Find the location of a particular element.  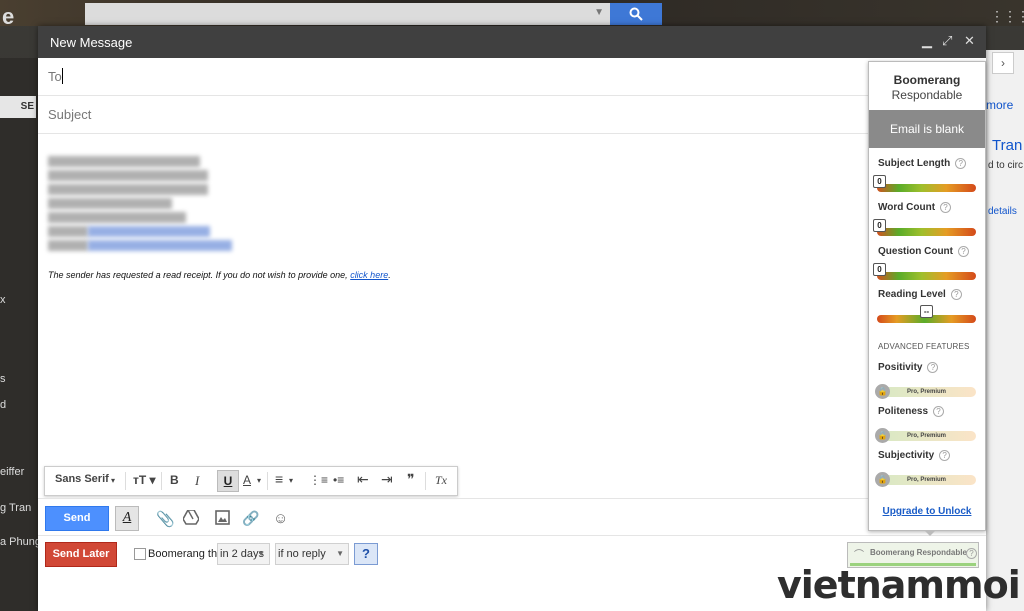

respondable-tab-label: Boomerang Respondable is located at coordinates (918, 552).